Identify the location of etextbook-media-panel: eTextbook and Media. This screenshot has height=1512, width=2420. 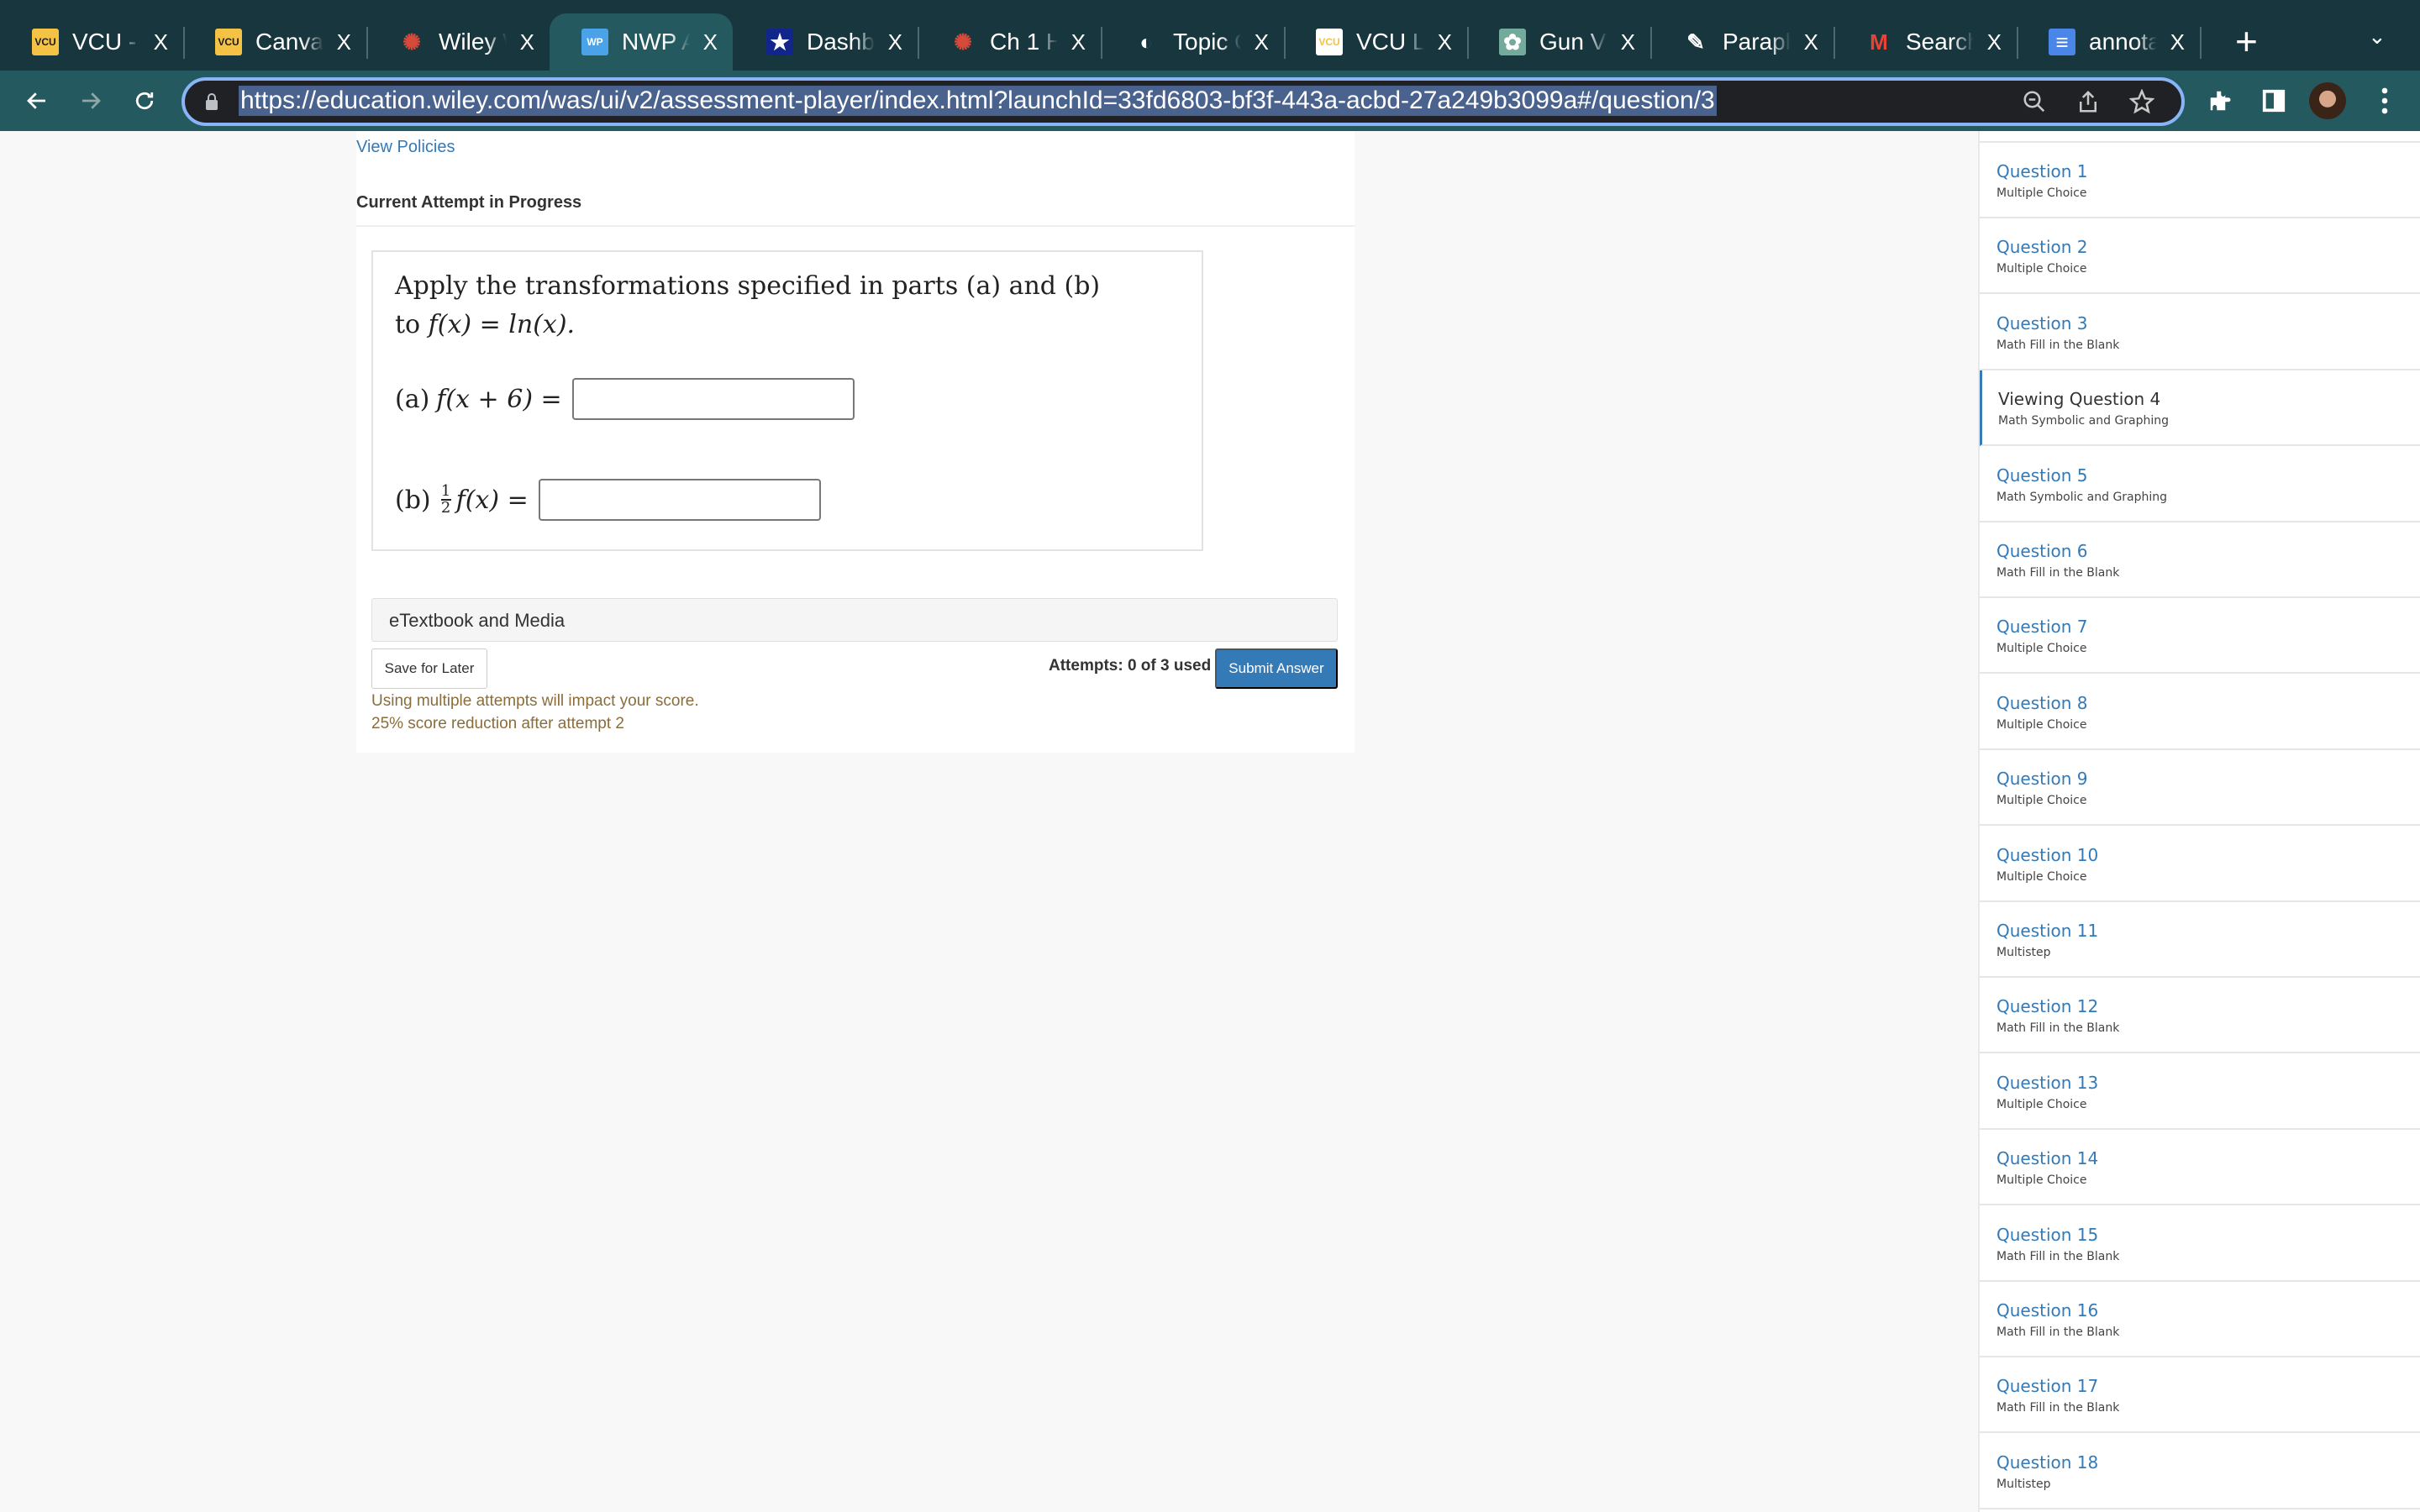
(855, 620).